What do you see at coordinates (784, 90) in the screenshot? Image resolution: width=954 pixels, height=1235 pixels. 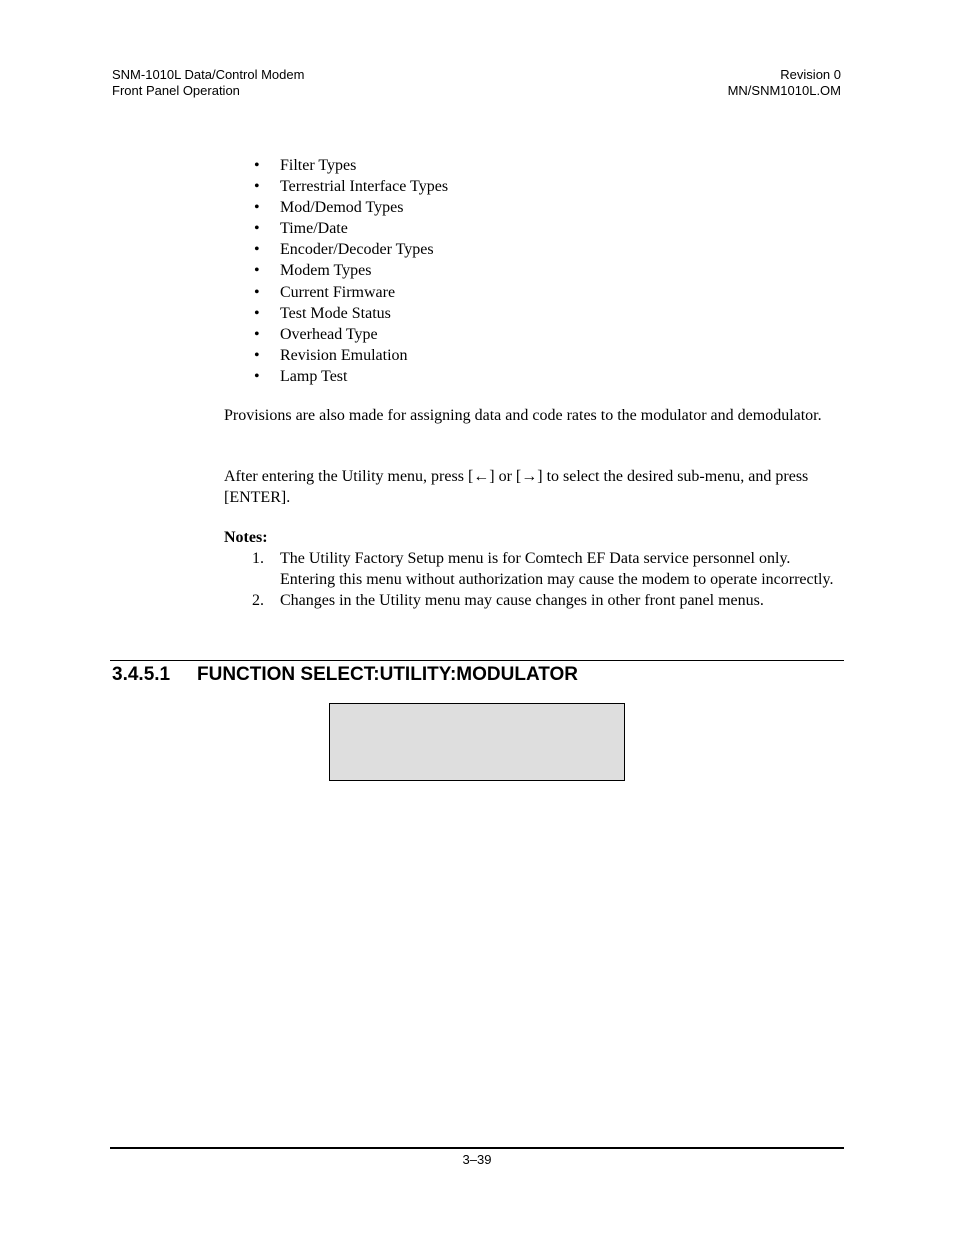 I see `document-number: MN/SNM1010L.OM` at bounding box center [784, 90].